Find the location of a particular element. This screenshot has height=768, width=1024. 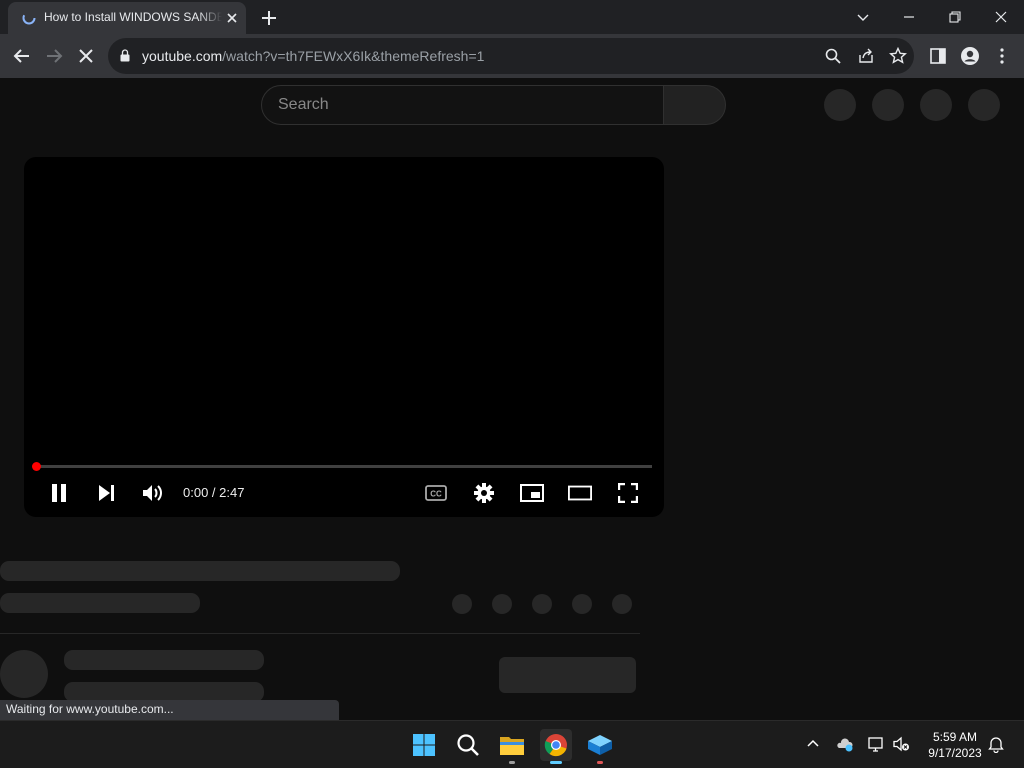

svg-text: CC is located at coordinates (436, 494).